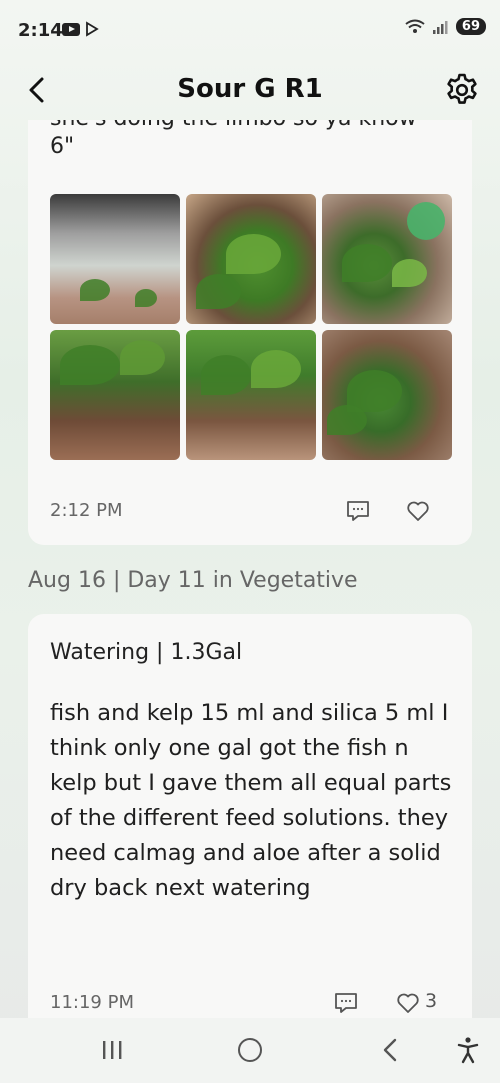 This screenshot has height=1083, width=500. I want to click on status-bar: 2:14 69, so click(250, 29).